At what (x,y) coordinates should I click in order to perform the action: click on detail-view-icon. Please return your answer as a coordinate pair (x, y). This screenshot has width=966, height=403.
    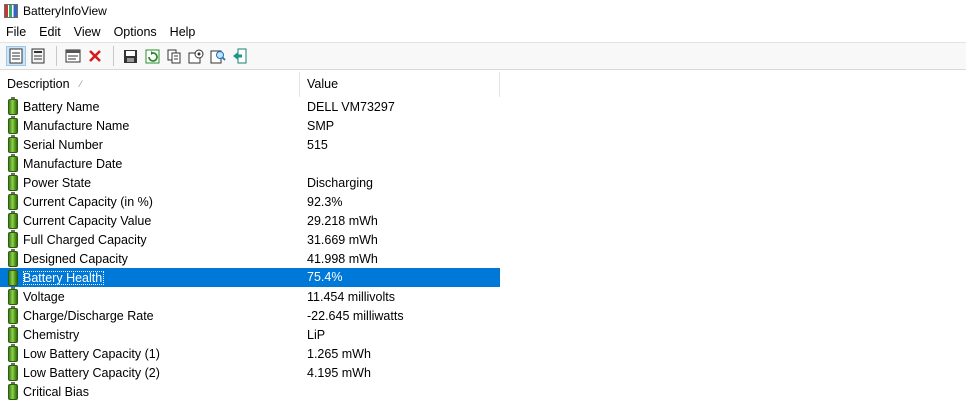
    Looking at the image, I should click on (38, 56).